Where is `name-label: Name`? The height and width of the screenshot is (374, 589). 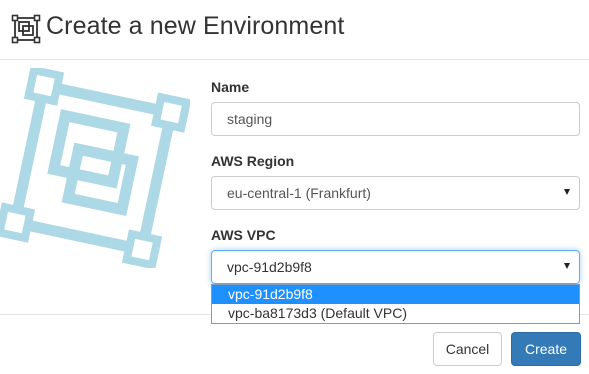 name-label: Name is located at coordinates (230, 87).